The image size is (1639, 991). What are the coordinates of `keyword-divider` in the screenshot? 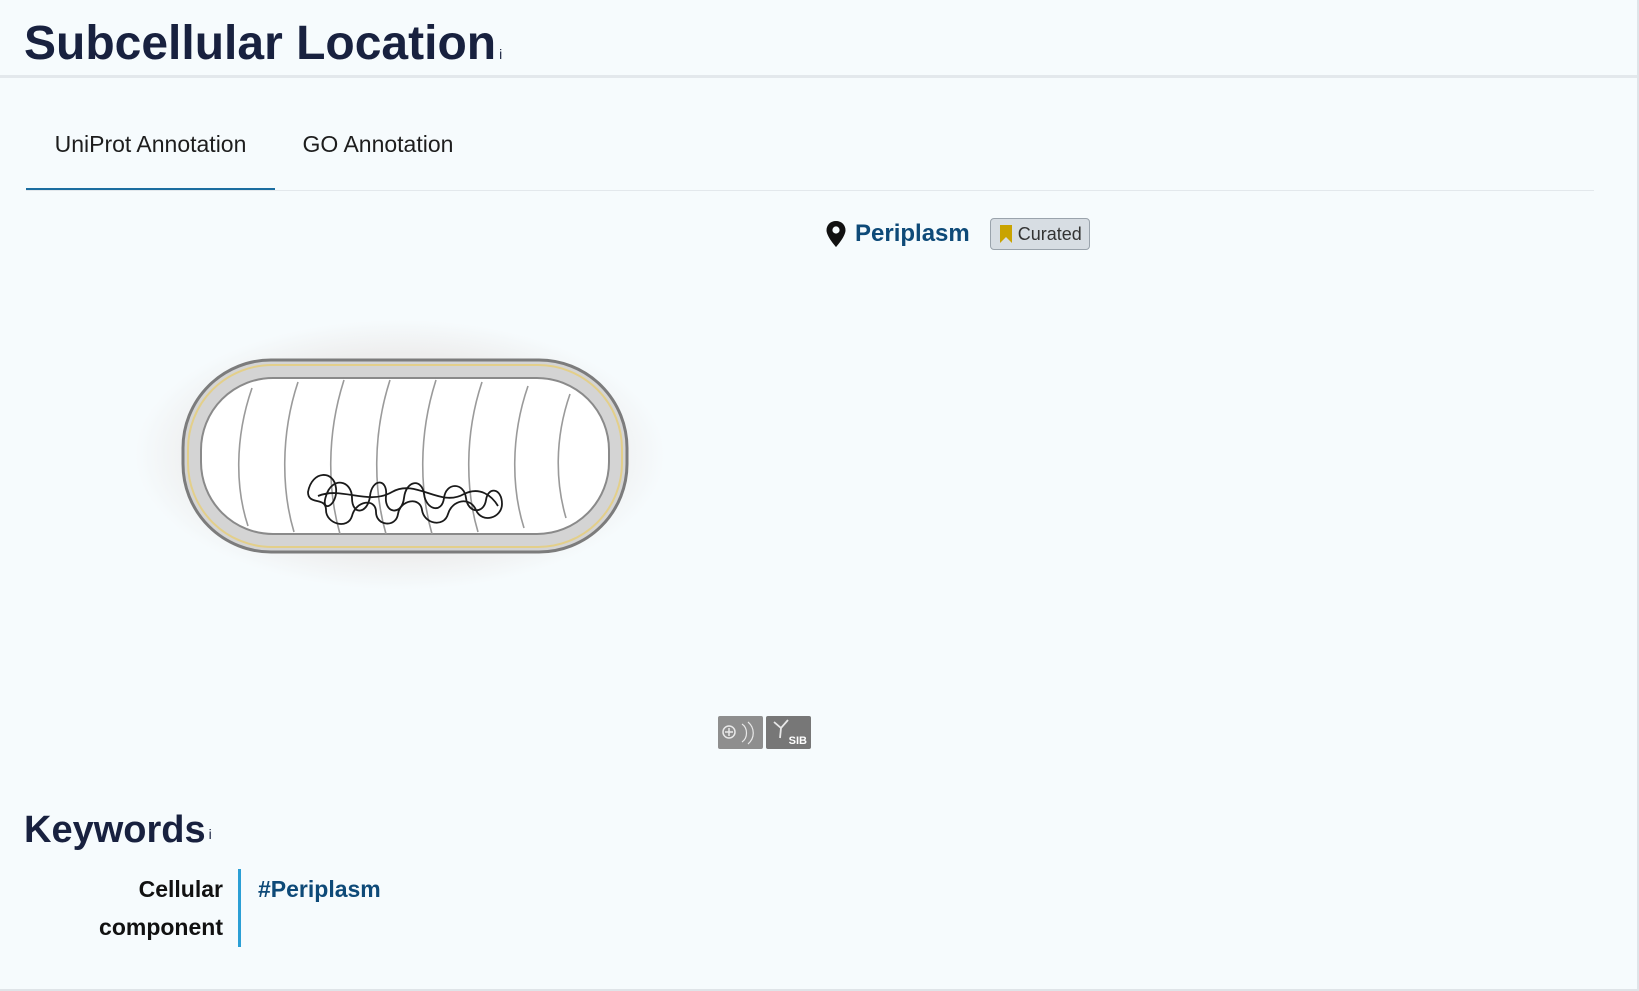 It's located at (239, 908).